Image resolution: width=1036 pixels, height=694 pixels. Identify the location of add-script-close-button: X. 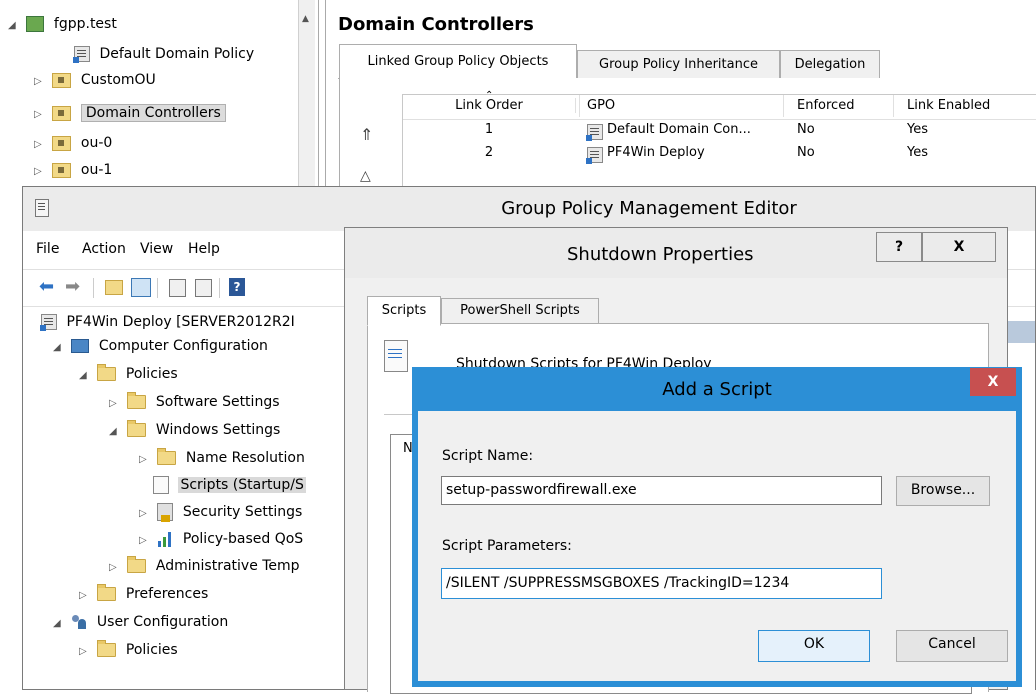
(993, 382).